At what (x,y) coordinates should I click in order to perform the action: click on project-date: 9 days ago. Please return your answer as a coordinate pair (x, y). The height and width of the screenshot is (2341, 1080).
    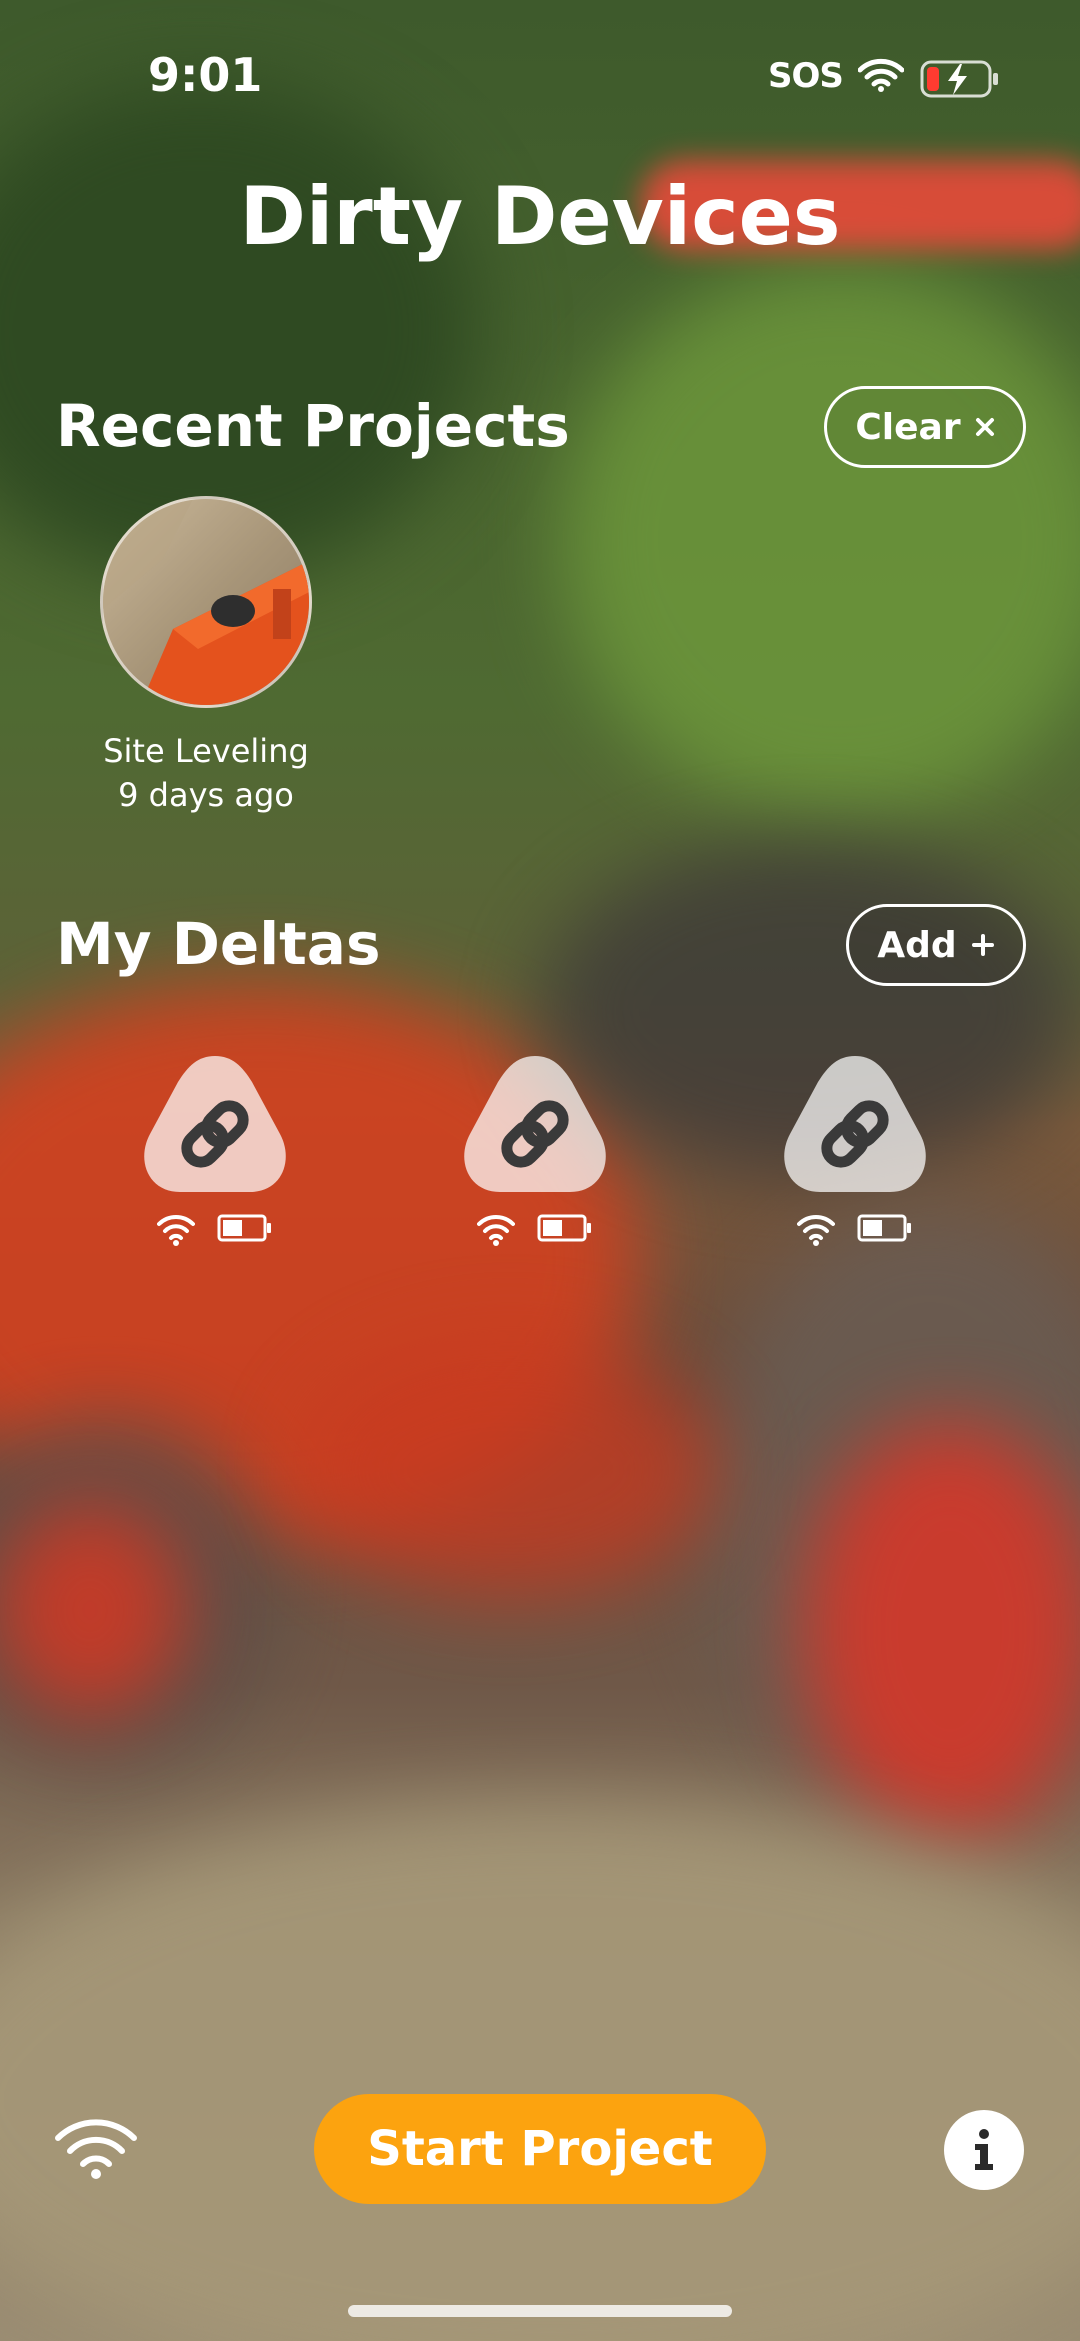
    Looking at the image, I should click on (206, 795).